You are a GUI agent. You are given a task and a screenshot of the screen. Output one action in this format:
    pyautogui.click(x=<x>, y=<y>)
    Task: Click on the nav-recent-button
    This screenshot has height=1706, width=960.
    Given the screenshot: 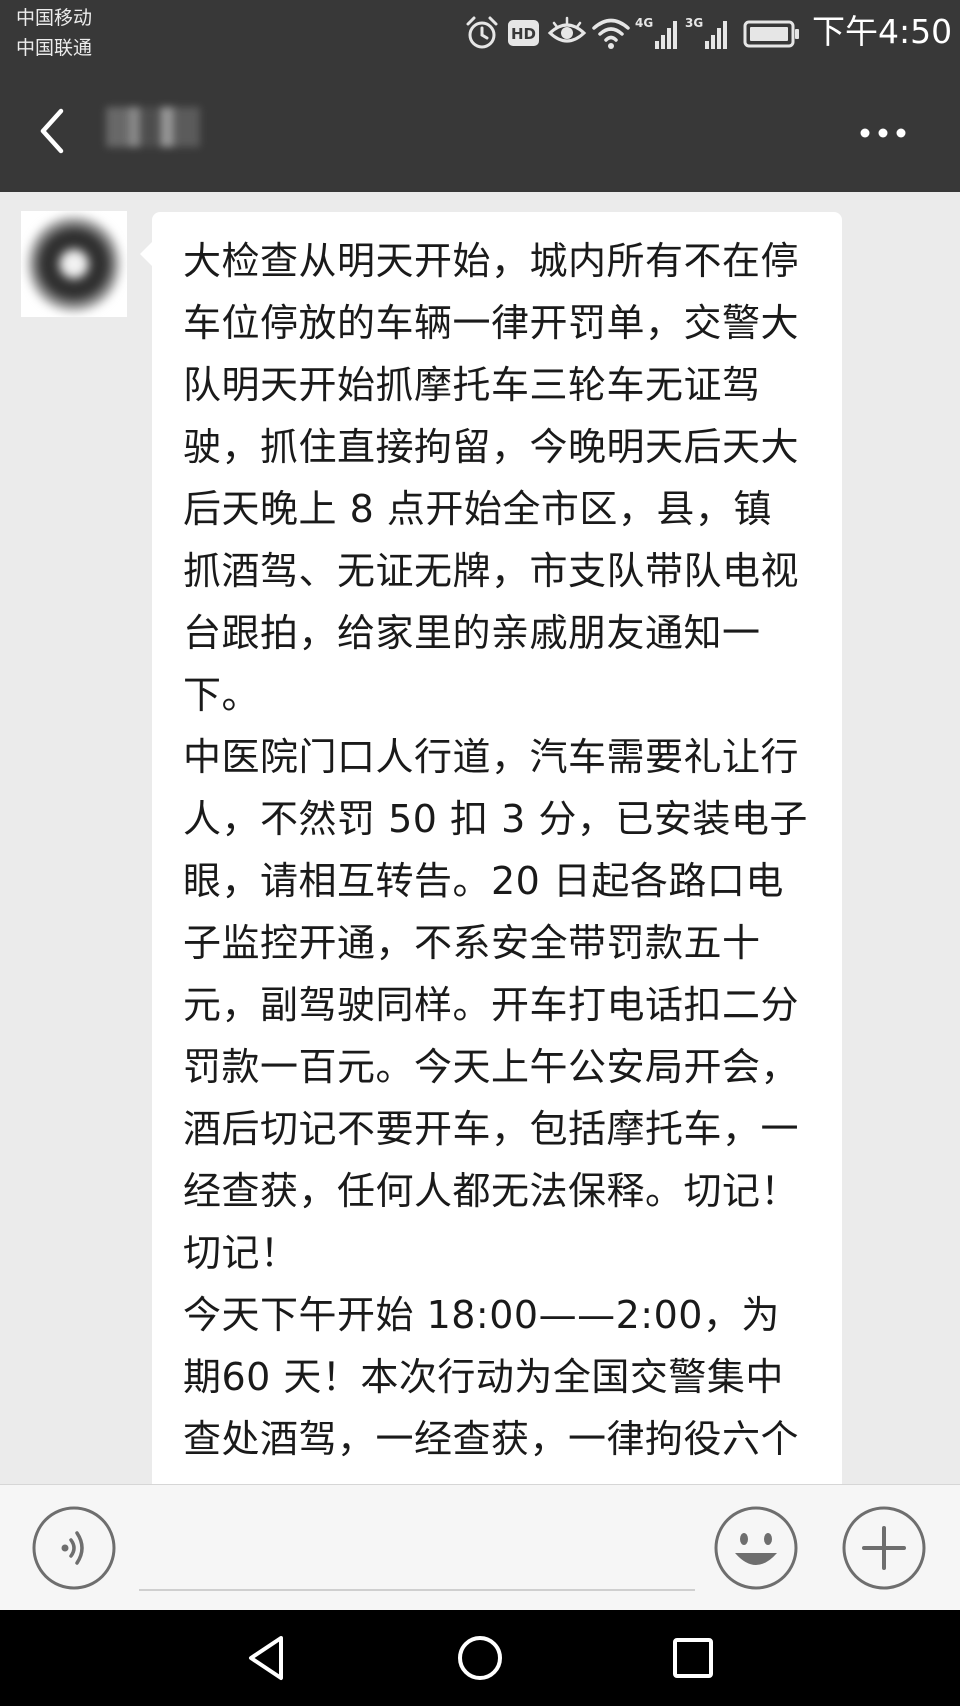 What is the action you would take?
    pyautogui.click(x=693, y=1658)
    